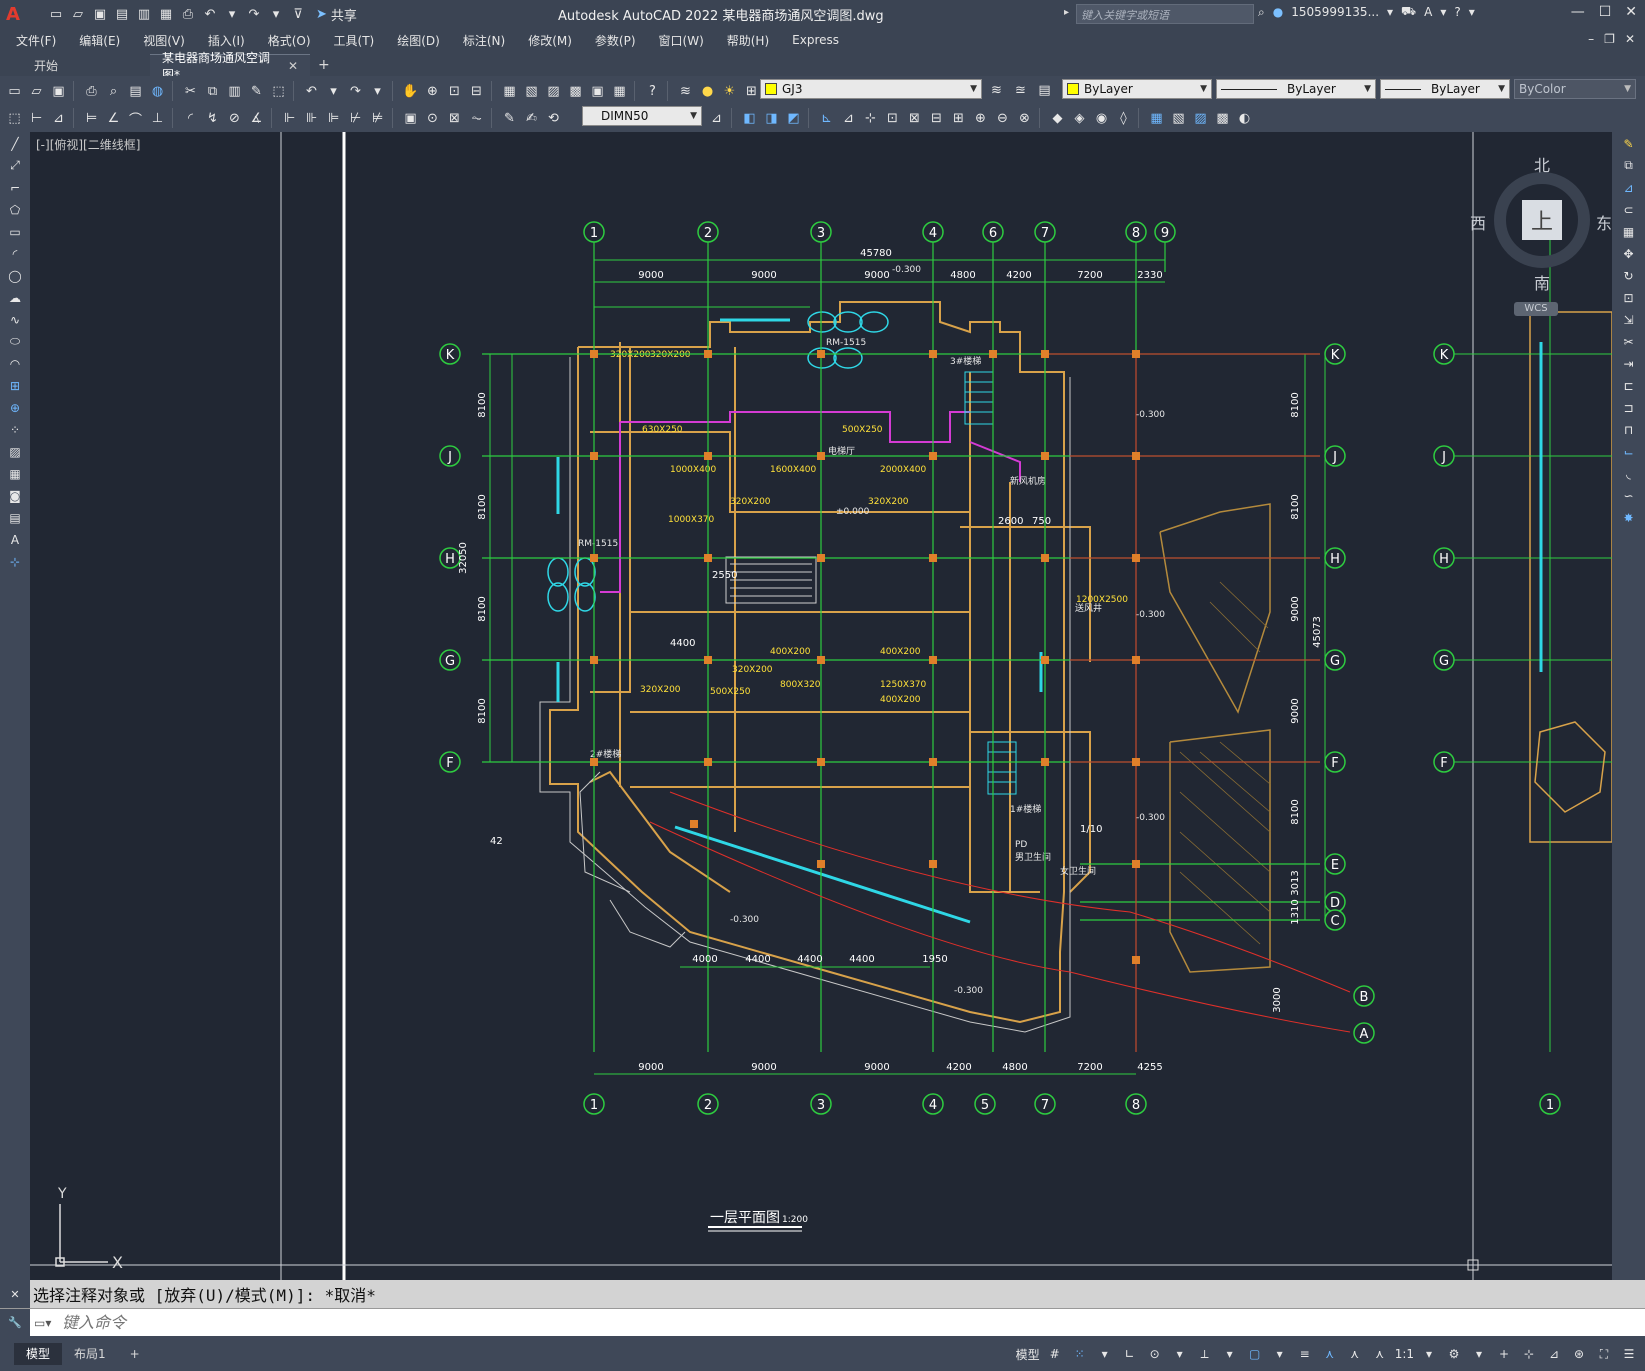  I want to click on camera-icon: ▧, so click(1178, 118).